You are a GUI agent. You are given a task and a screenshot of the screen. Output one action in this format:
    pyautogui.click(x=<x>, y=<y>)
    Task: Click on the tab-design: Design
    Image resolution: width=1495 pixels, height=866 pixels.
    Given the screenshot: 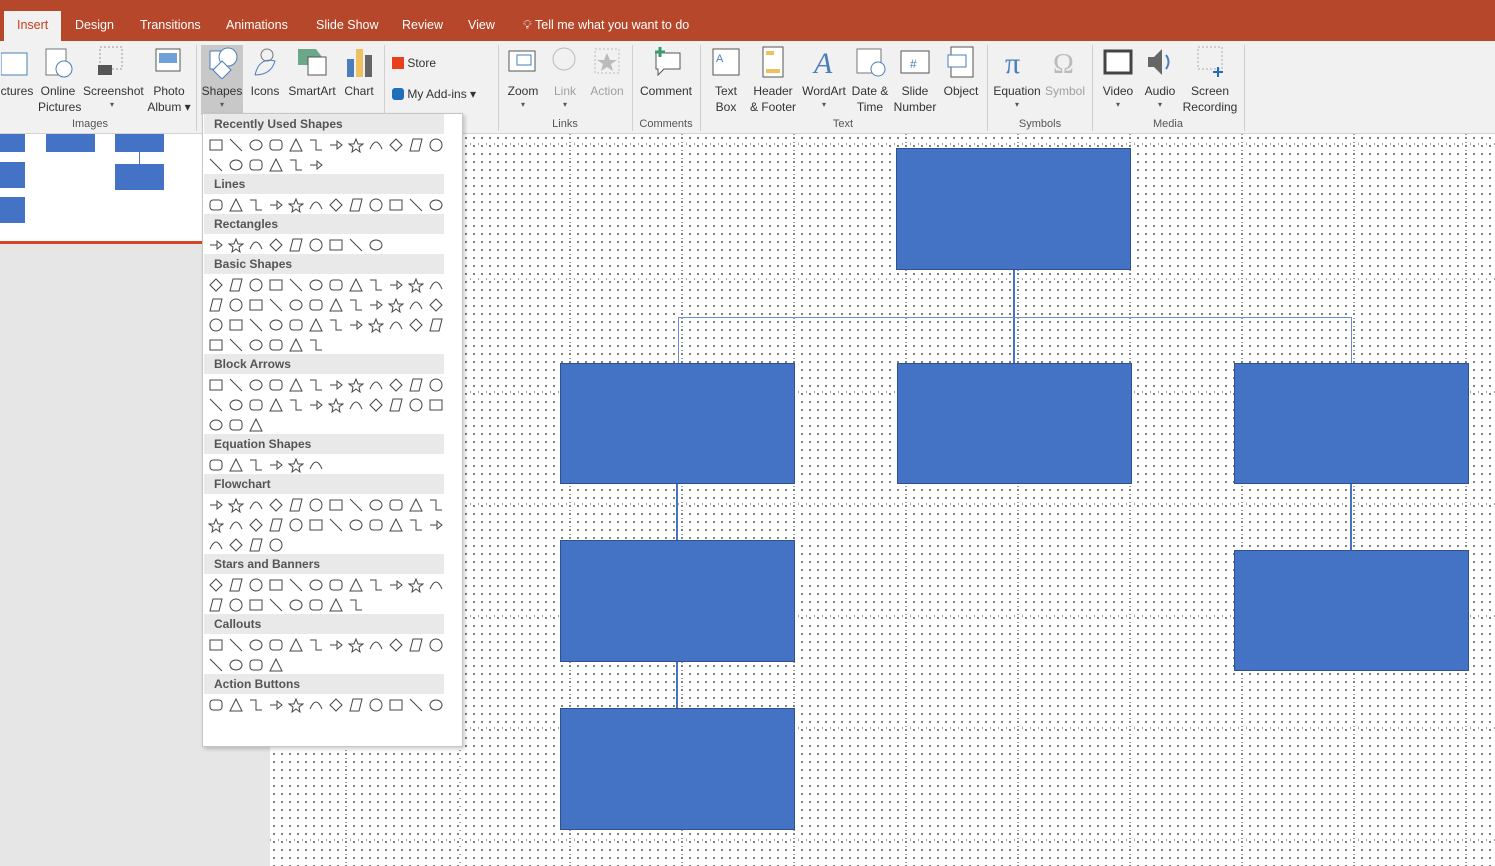 What is the action you would take?
    pyautogui.click(x=94, y=26)
    